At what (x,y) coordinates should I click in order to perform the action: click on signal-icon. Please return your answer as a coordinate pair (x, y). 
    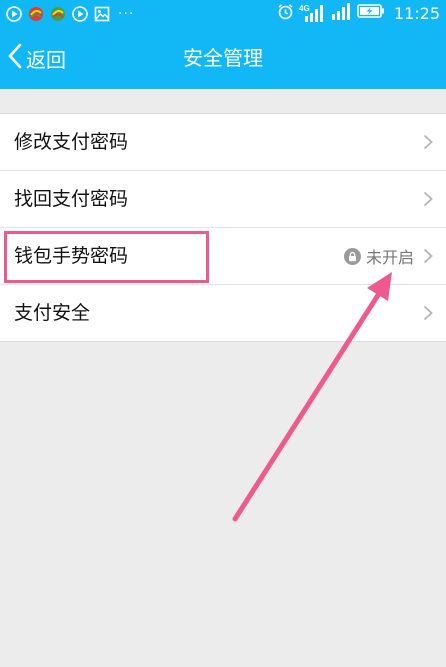
    Looking at the image, I should click on (341, 13).